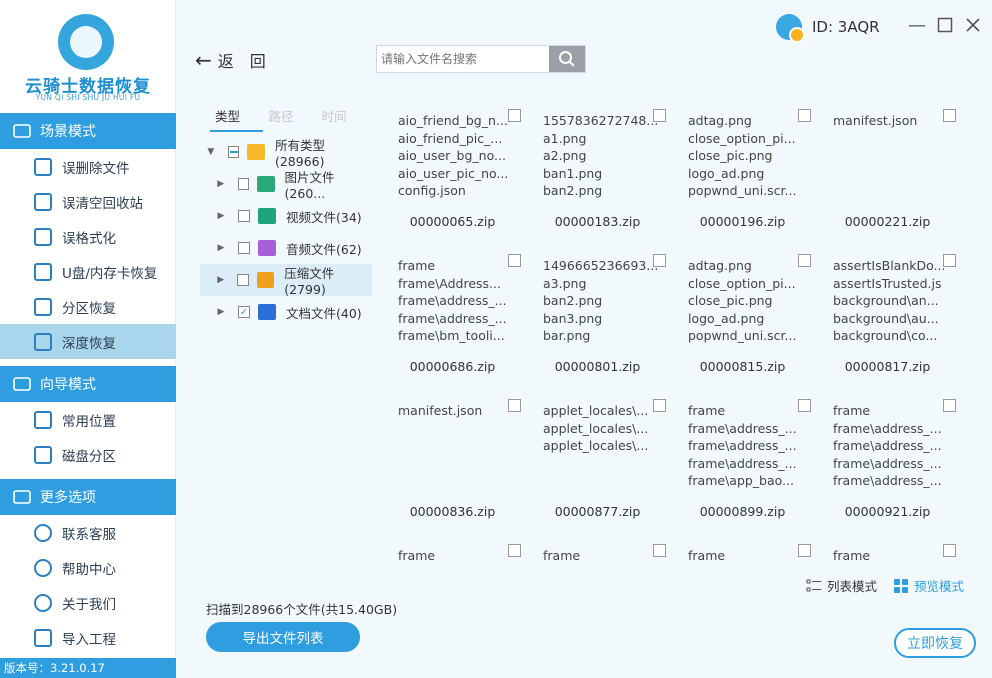  Describe the element at coordinates (928, 585) in the screenshot. I see `preview-mode-button: 预览模式` at that location.